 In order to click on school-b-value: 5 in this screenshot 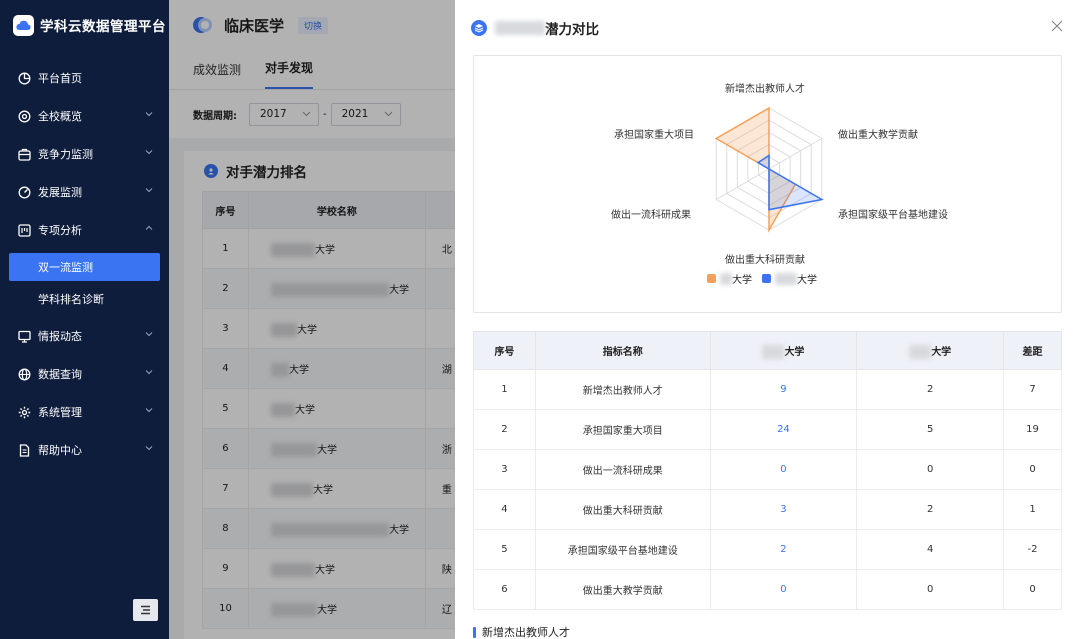, I will do `click(930, 429)`.